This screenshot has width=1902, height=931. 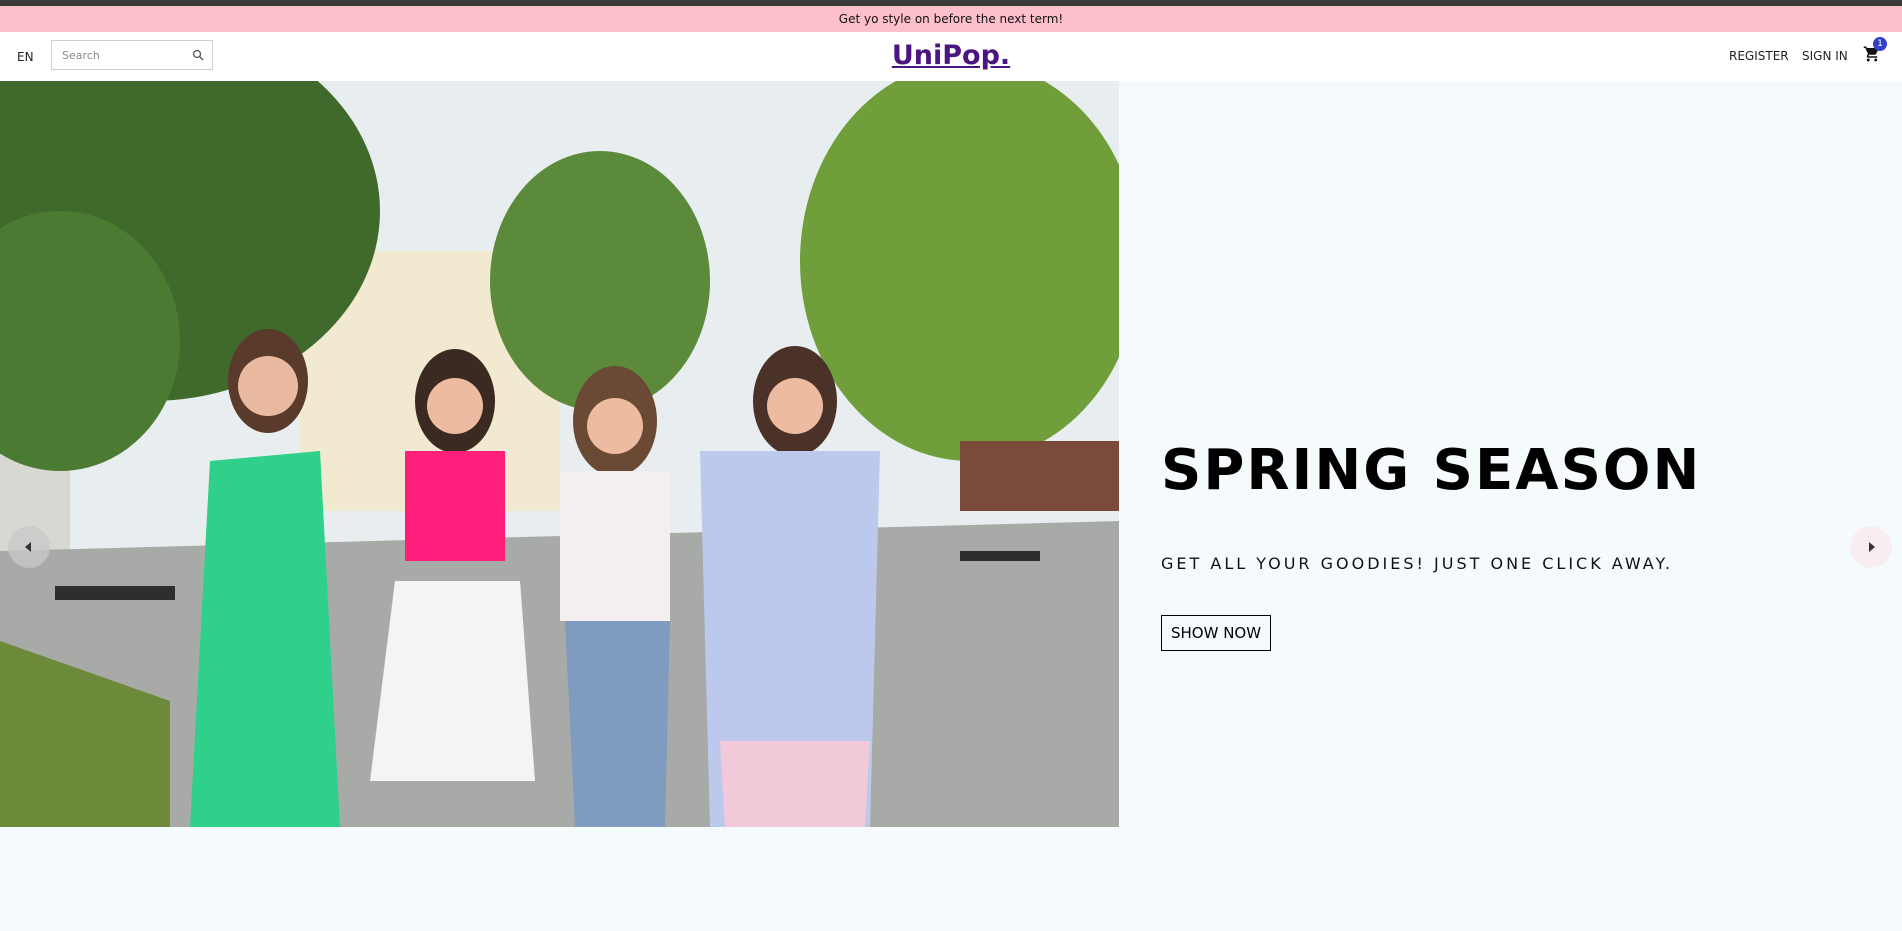 I want to click on announcement-bar: Get yo style on before the next term!, so click(x=951, y=19).